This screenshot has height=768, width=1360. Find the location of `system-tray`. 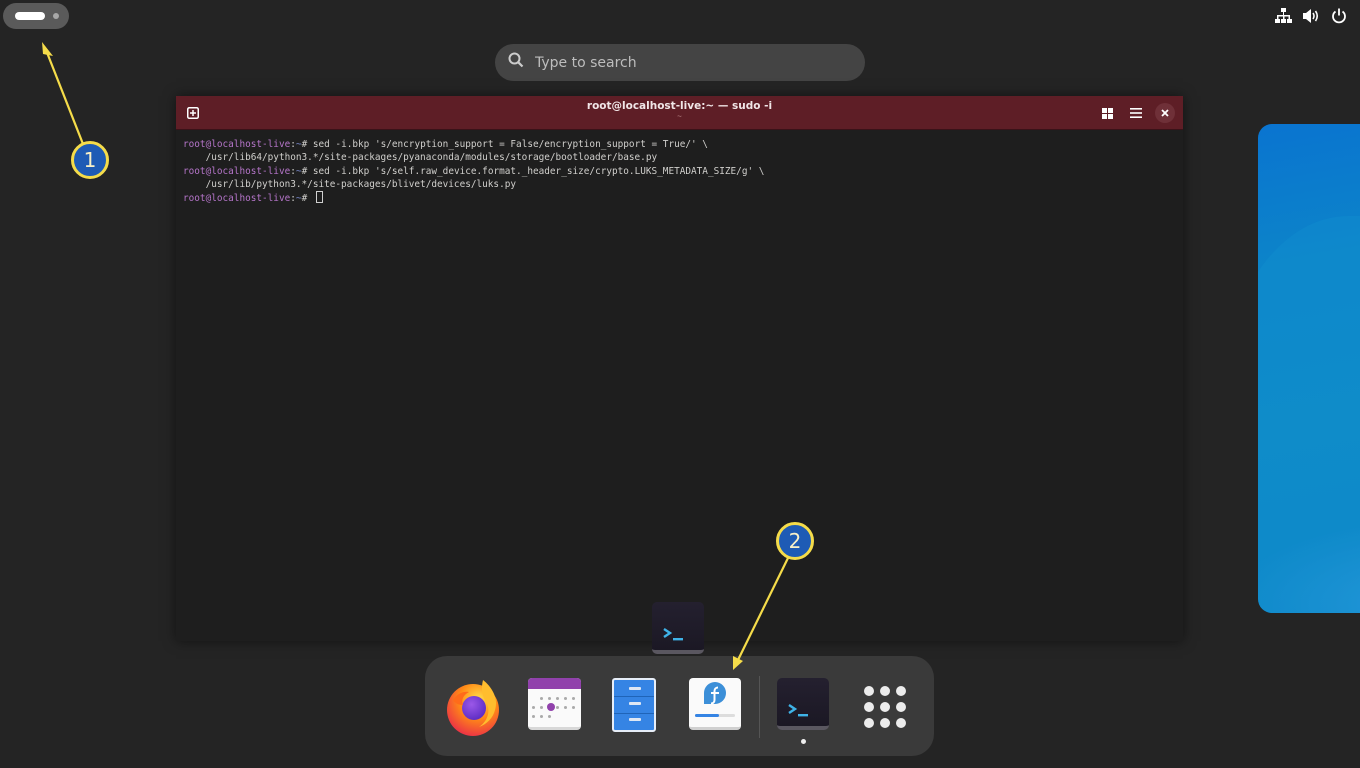

system-tray is located at coordinates (1311, 16).